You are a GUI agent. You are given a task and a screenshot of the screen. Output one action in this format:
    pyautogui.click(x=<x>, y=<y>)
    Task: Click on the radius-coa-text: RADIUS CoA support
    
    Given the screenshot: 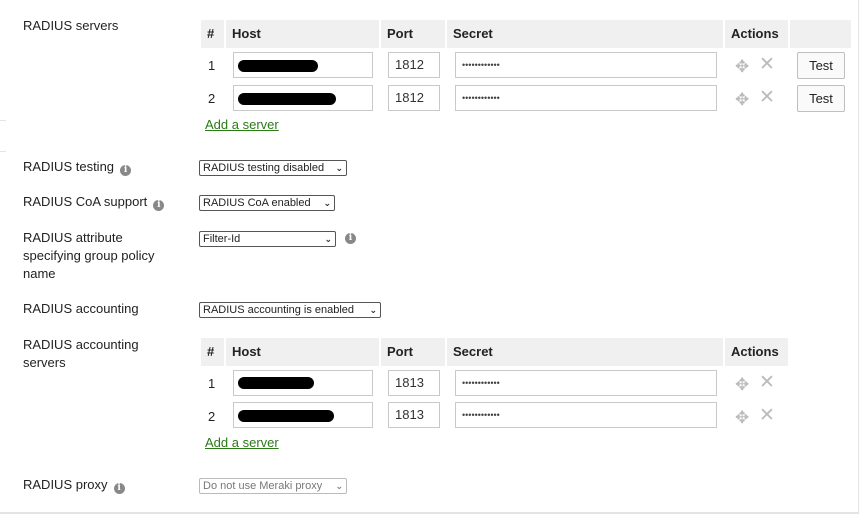 What is the action you would take?
    pyautogui.click(x=85, y=201)
    